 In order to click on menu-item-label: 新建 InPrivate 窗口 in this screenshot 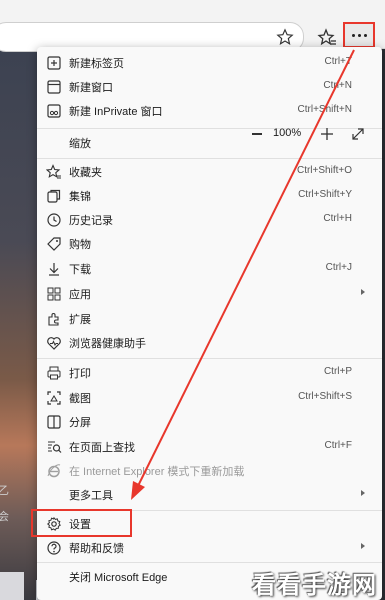, I will do `click(116, 112)`.